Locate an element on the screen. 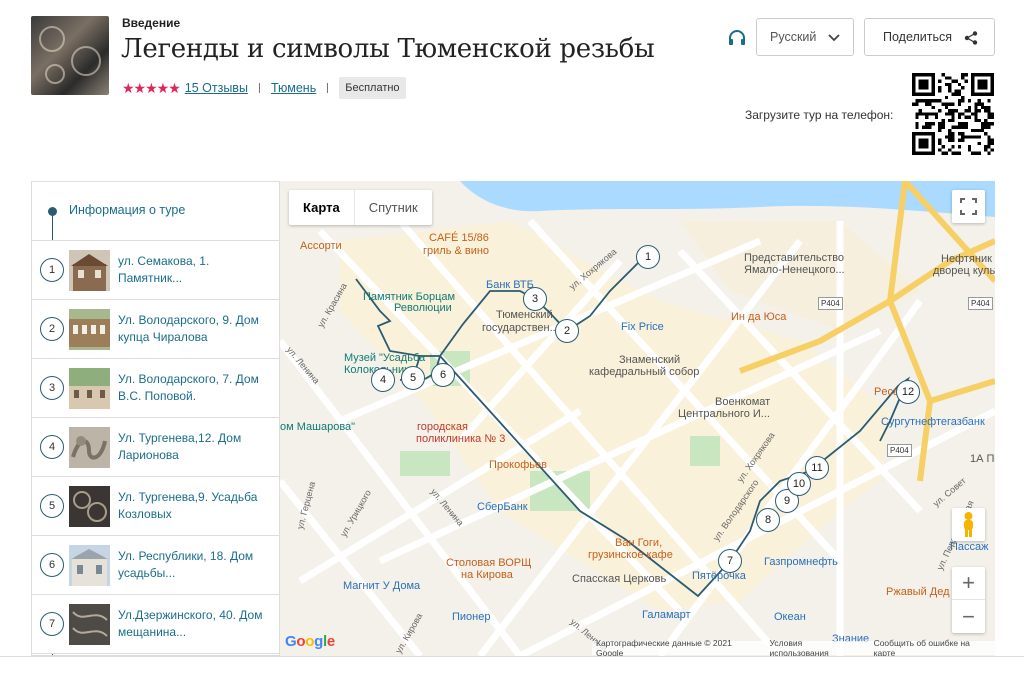 The image size is (1024, 677). route-marker: 5 is located at coordinates (413, 378).